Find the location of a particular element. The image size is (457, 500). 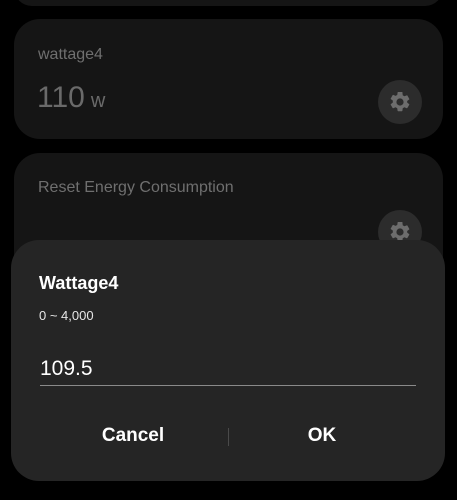

wattage-settings-button is located at coordinates (400, 102).